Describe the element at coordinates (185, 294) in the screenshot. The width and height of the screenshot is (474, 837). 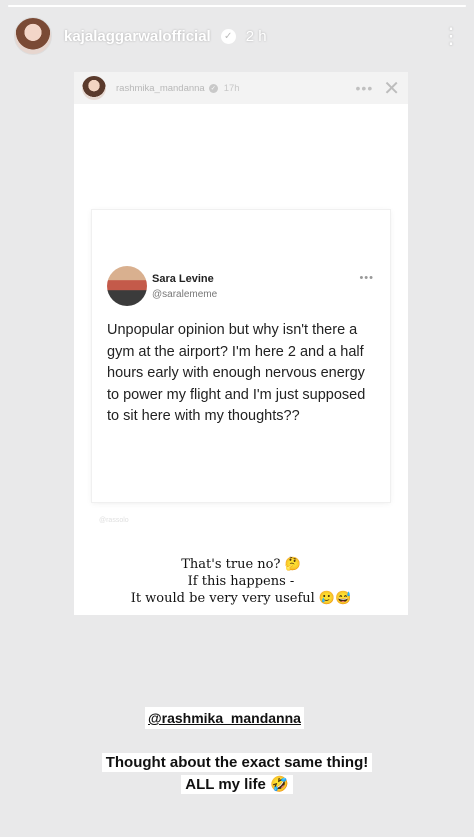
I see `tweet-author-handle: @saralememe` at that location.